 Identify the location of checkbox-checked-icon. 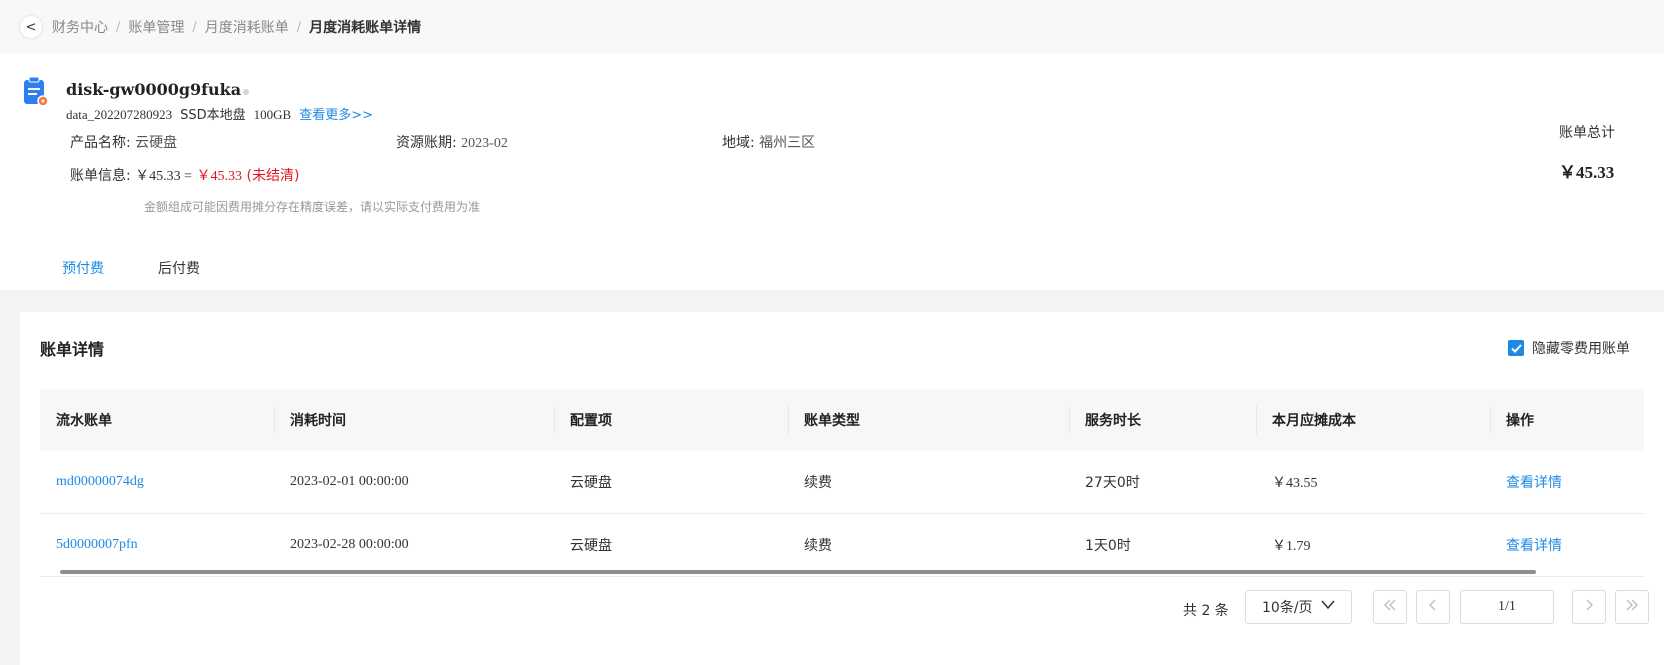
(1516, 348).